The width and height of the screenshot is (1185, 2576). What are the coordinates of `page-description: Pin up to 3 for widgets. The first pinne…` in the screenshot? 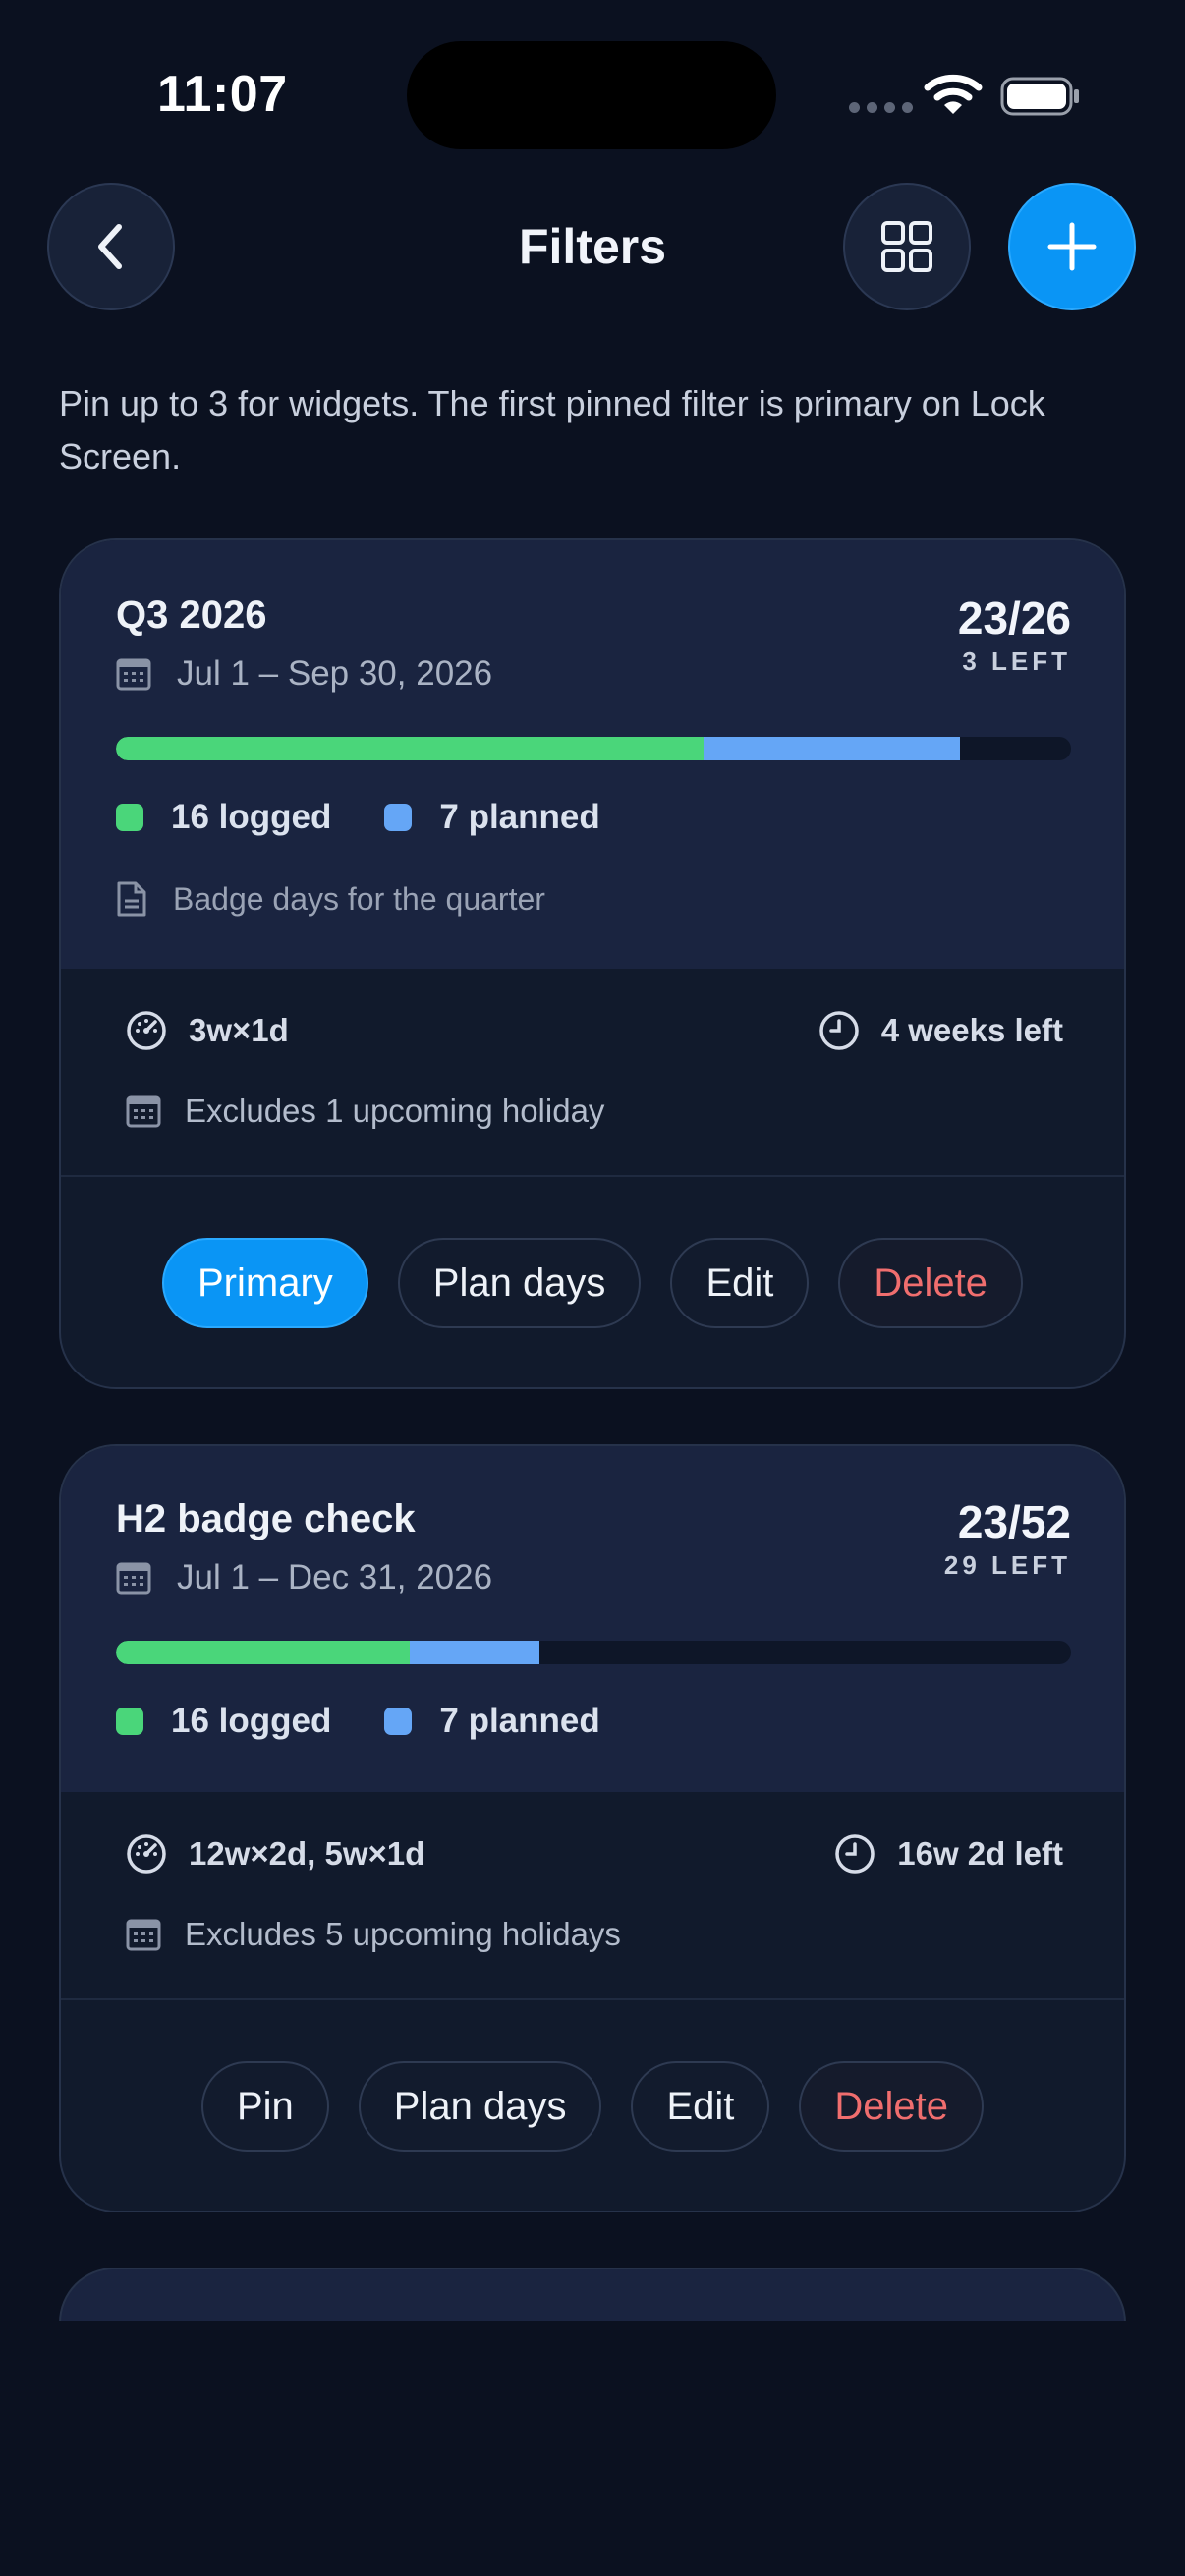 It's located at (552, 429).